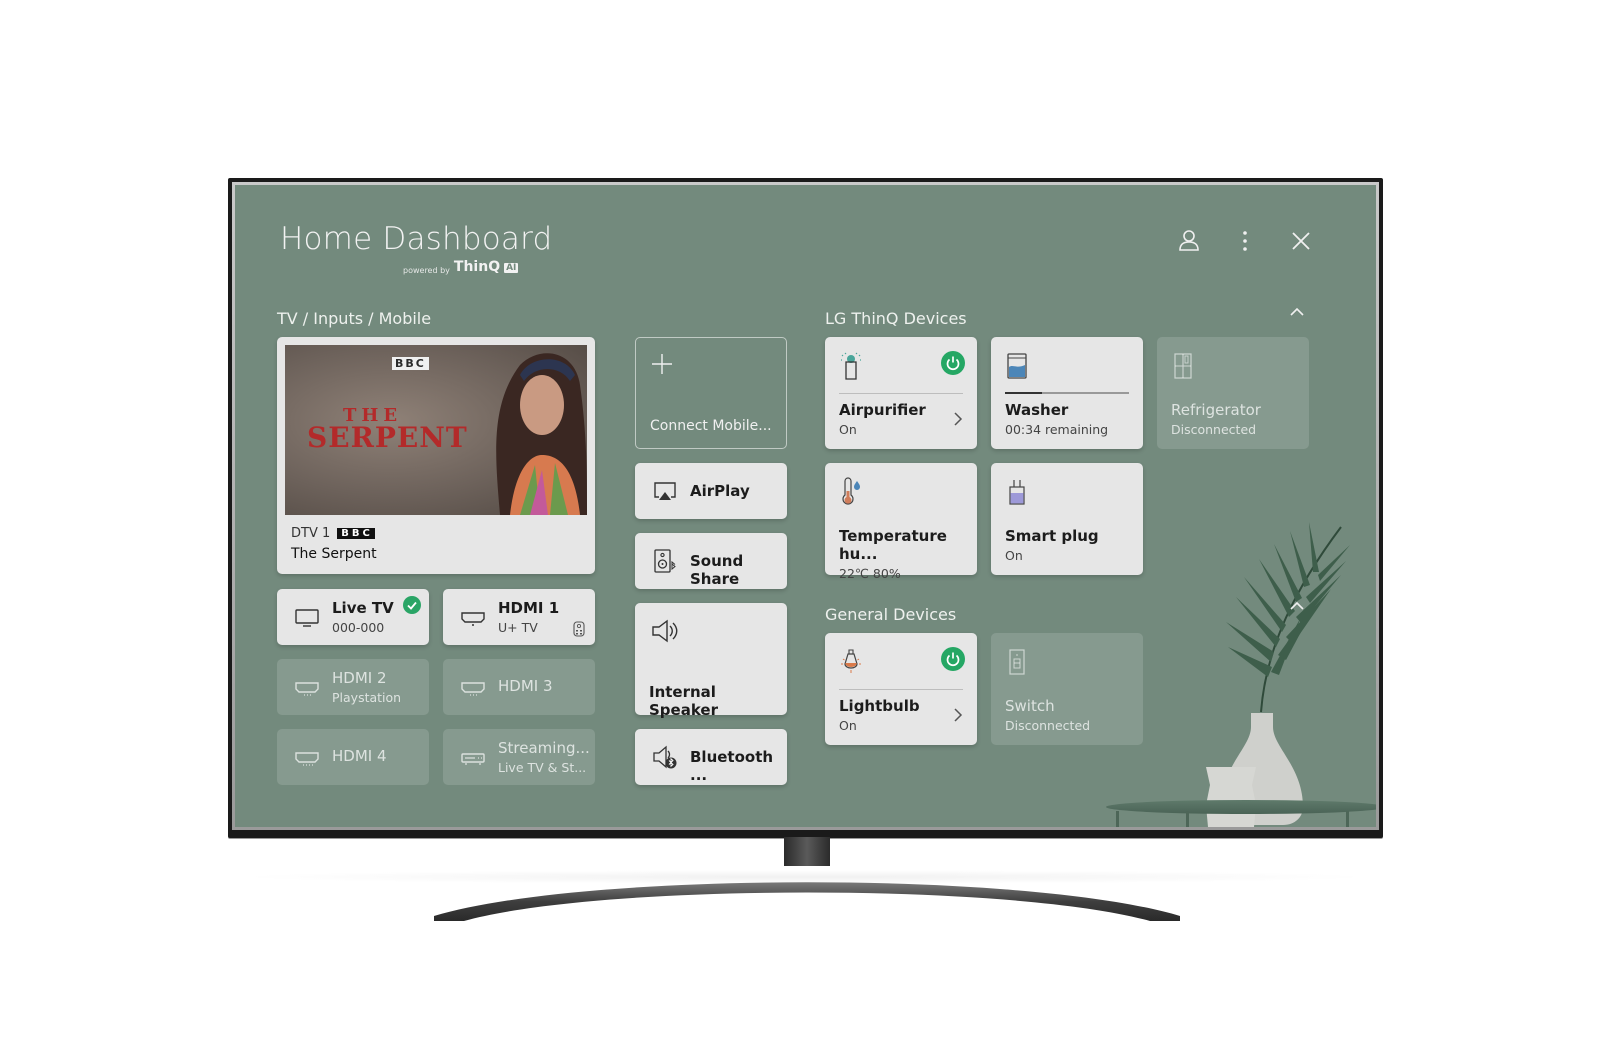  I want to click on tv-icon, so click(307, 618).